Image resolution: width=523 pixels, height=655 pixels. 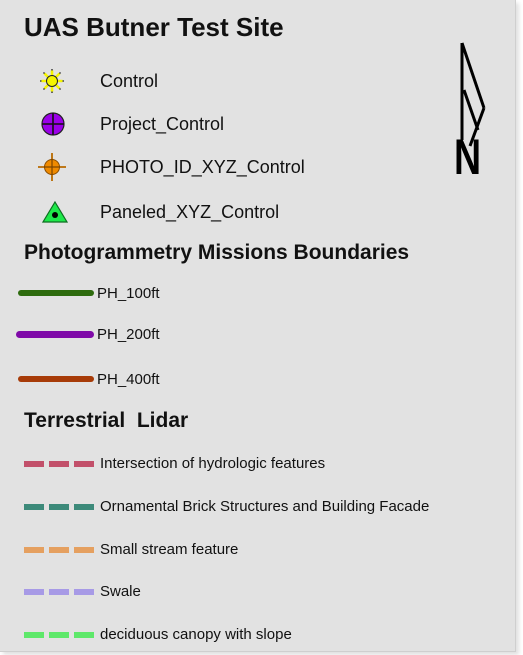 I want to click on legend-label: Small stream feature, so click(x=169, y=549).